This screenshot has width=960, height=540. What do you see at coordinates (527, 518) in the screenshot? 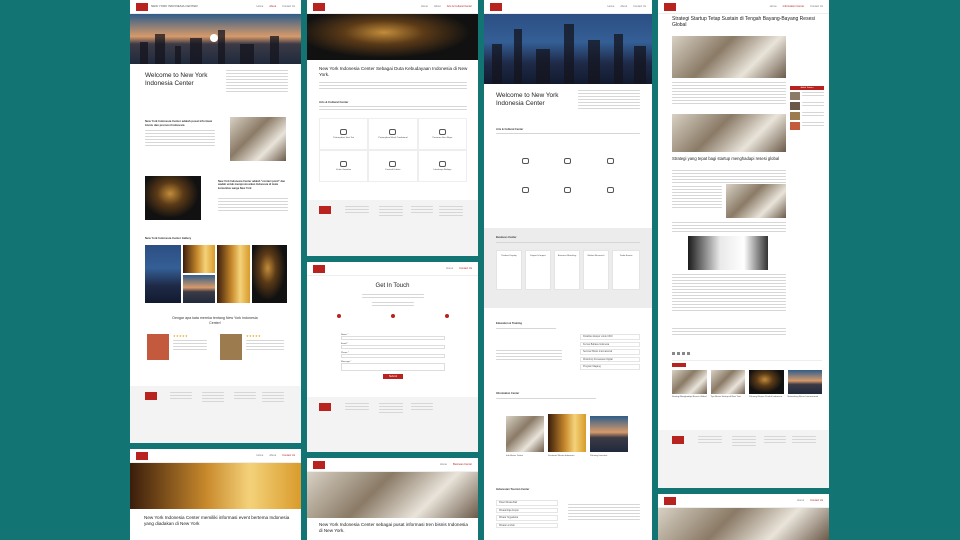
I see `accordion-item: Wisata Yogyakarta` at bounding box center [527, 518].